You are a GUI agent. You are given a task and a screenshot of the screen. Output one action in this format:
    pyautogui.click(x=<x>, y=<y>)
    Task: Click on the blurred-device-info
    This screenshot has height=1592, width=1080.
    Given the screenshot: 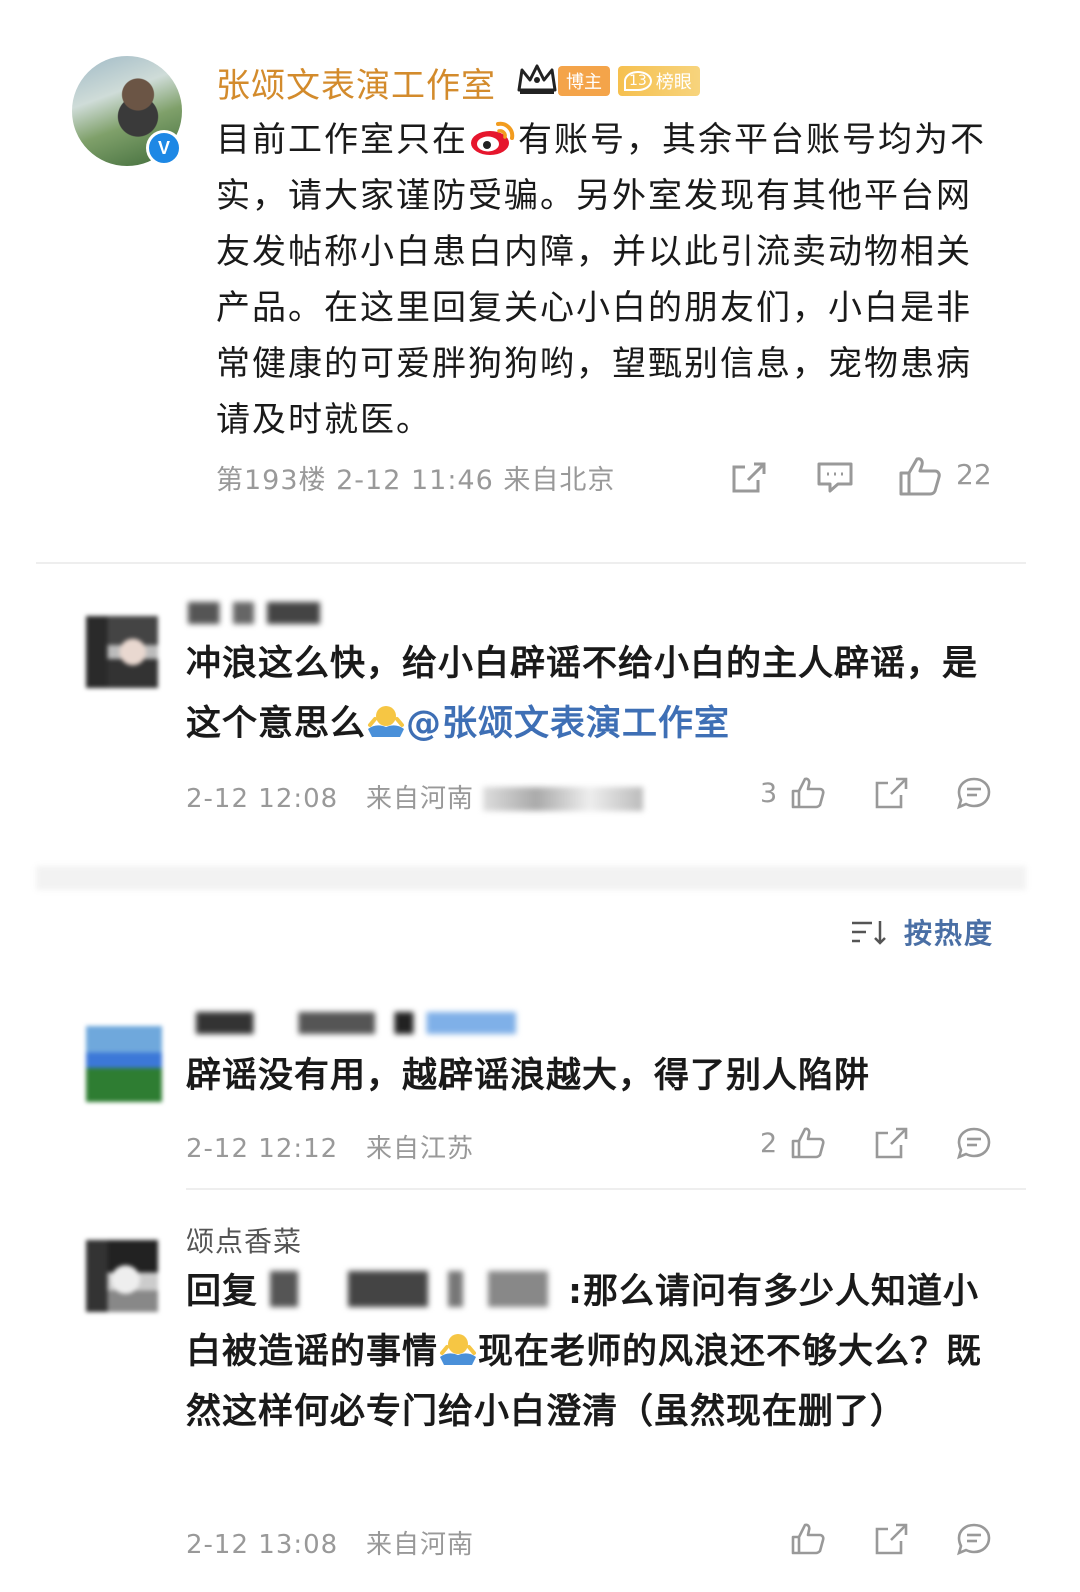 What is the action you would take?
    pyautogui.click(x=563, y=799)
    